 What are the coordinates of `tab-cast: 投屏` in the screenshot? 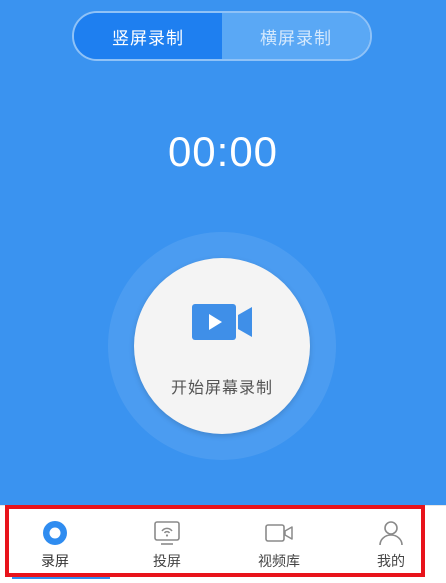 It's located at (167, 544).